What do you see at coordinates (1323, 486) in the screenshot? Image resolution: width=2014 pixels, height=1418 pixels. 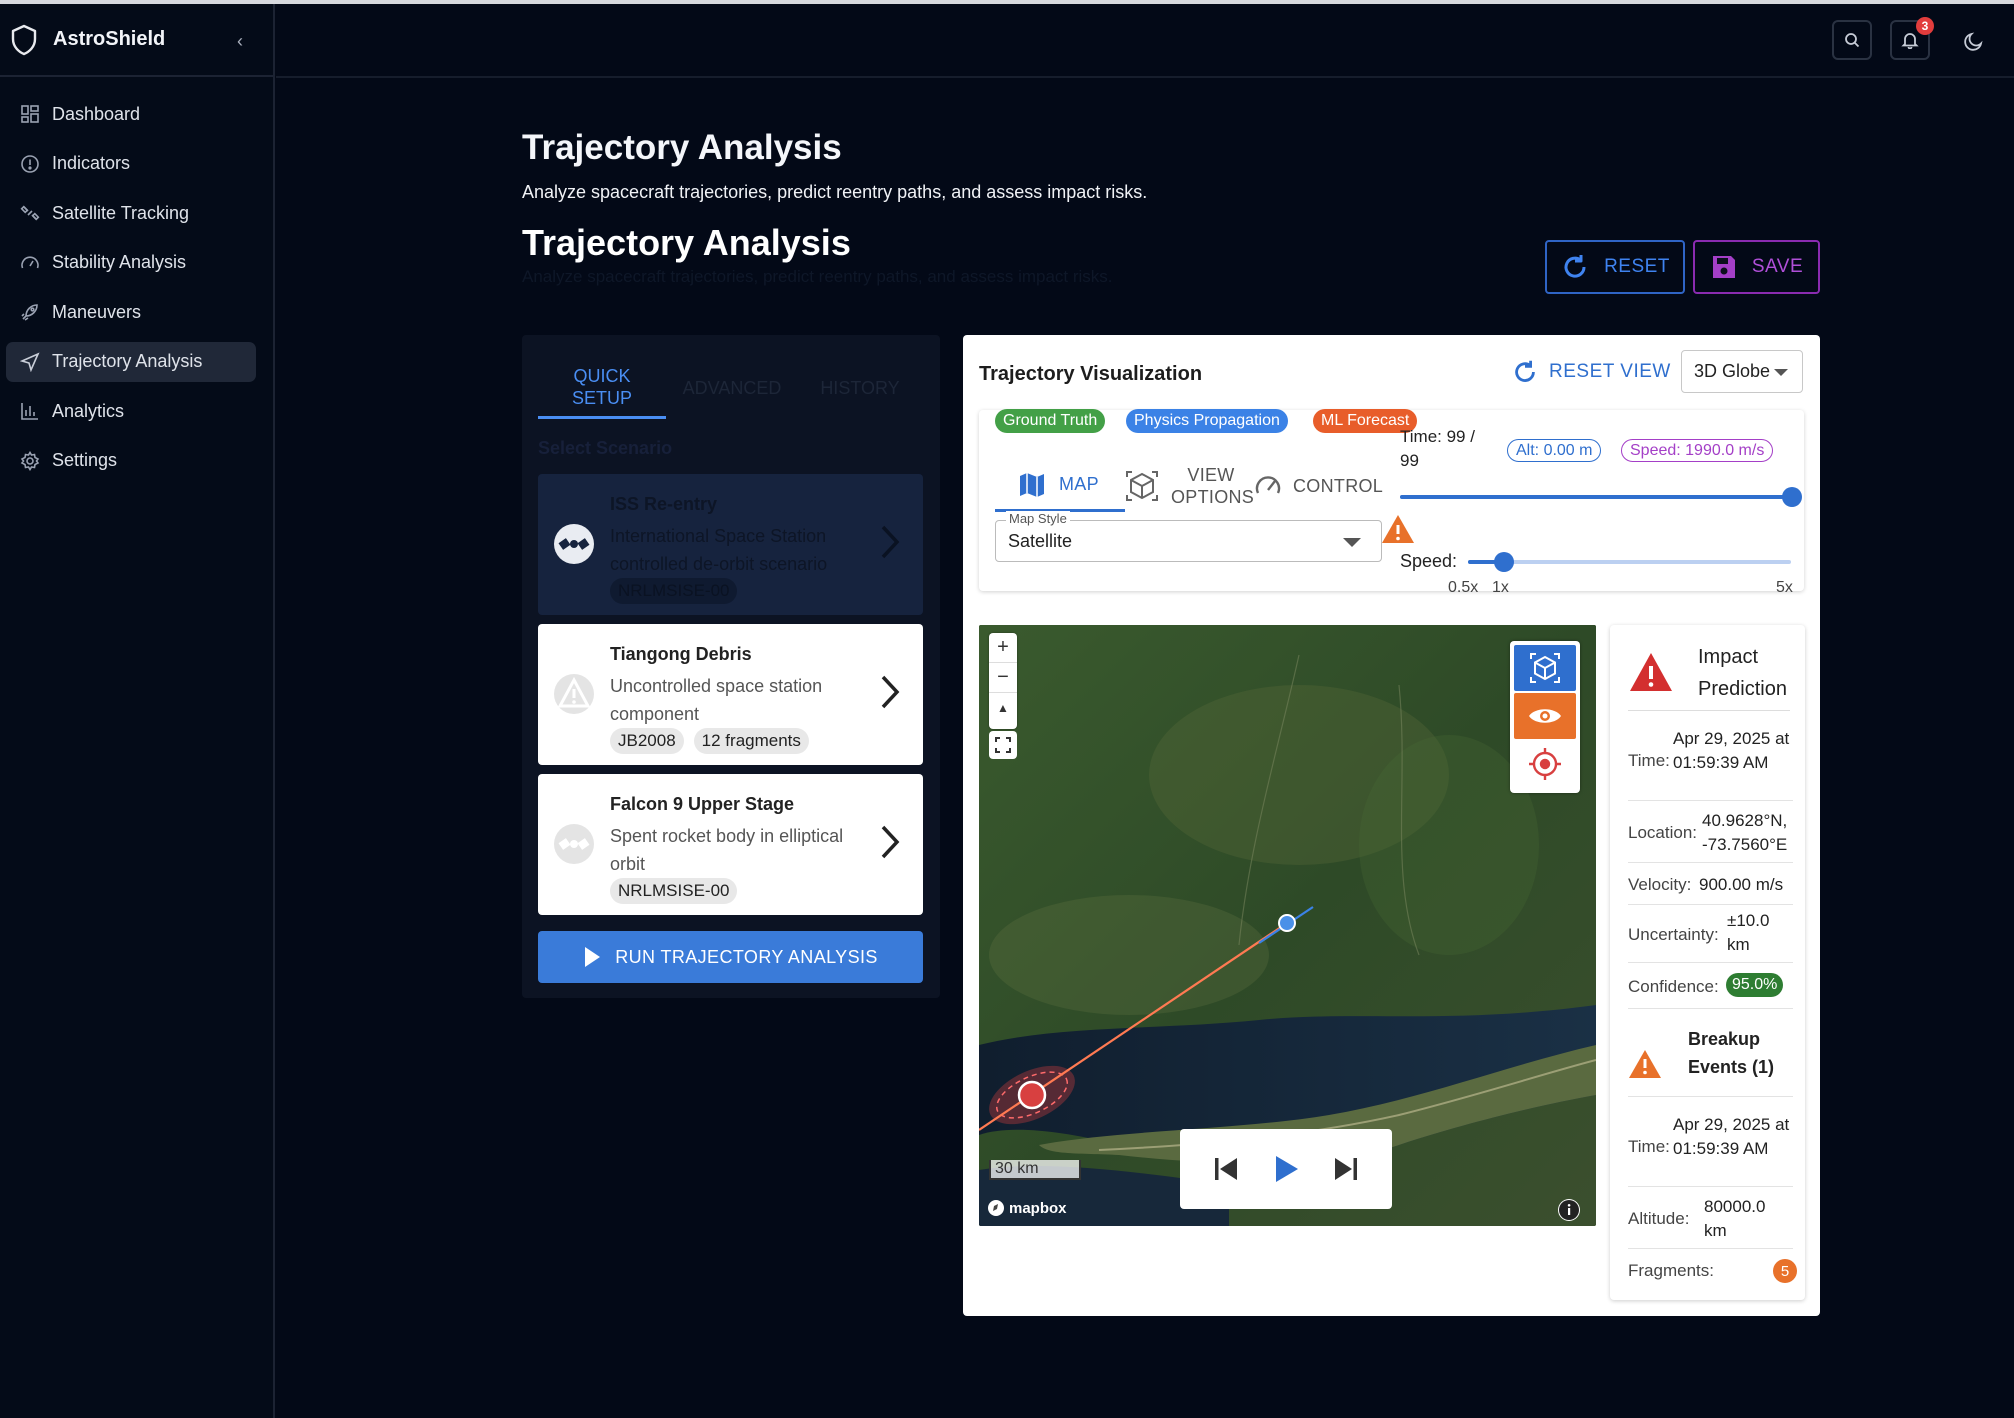 I see `tab-control: CONTROL` at bounding box center [1323, 486].